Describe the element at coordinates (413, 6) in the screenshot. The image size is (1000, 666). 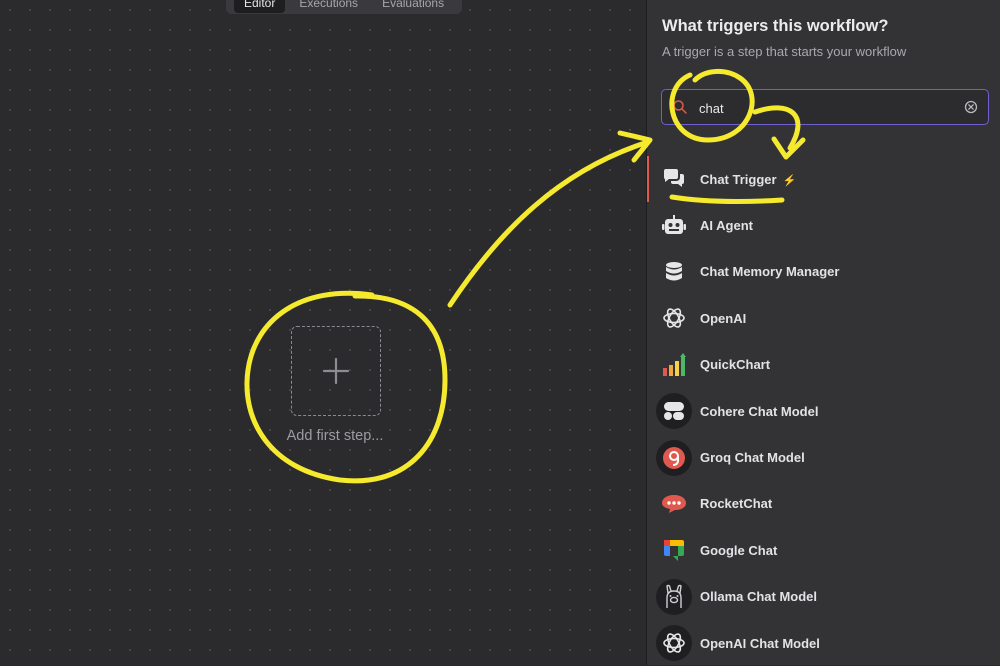
I see `tab-evaluations: Evaluations` at that location.